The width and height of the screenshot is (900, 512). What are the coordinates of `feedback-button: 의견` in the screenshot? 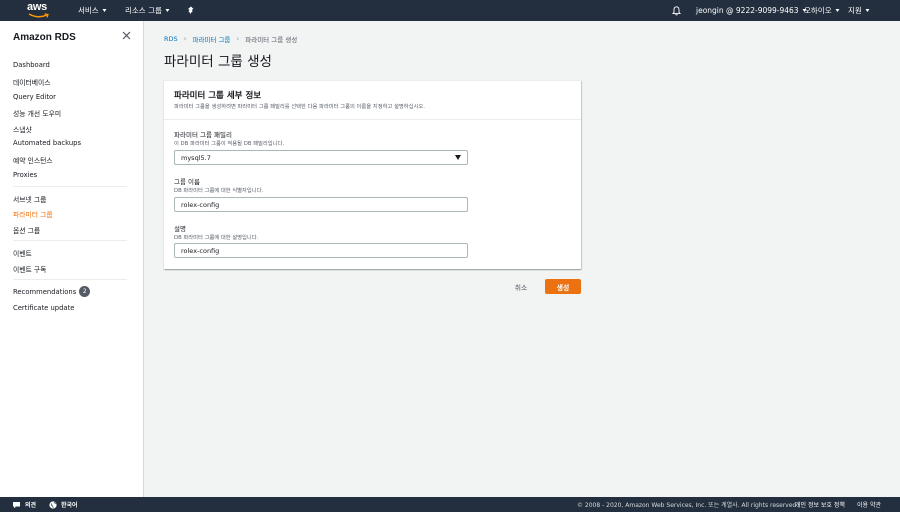 It's located at (24, 504).